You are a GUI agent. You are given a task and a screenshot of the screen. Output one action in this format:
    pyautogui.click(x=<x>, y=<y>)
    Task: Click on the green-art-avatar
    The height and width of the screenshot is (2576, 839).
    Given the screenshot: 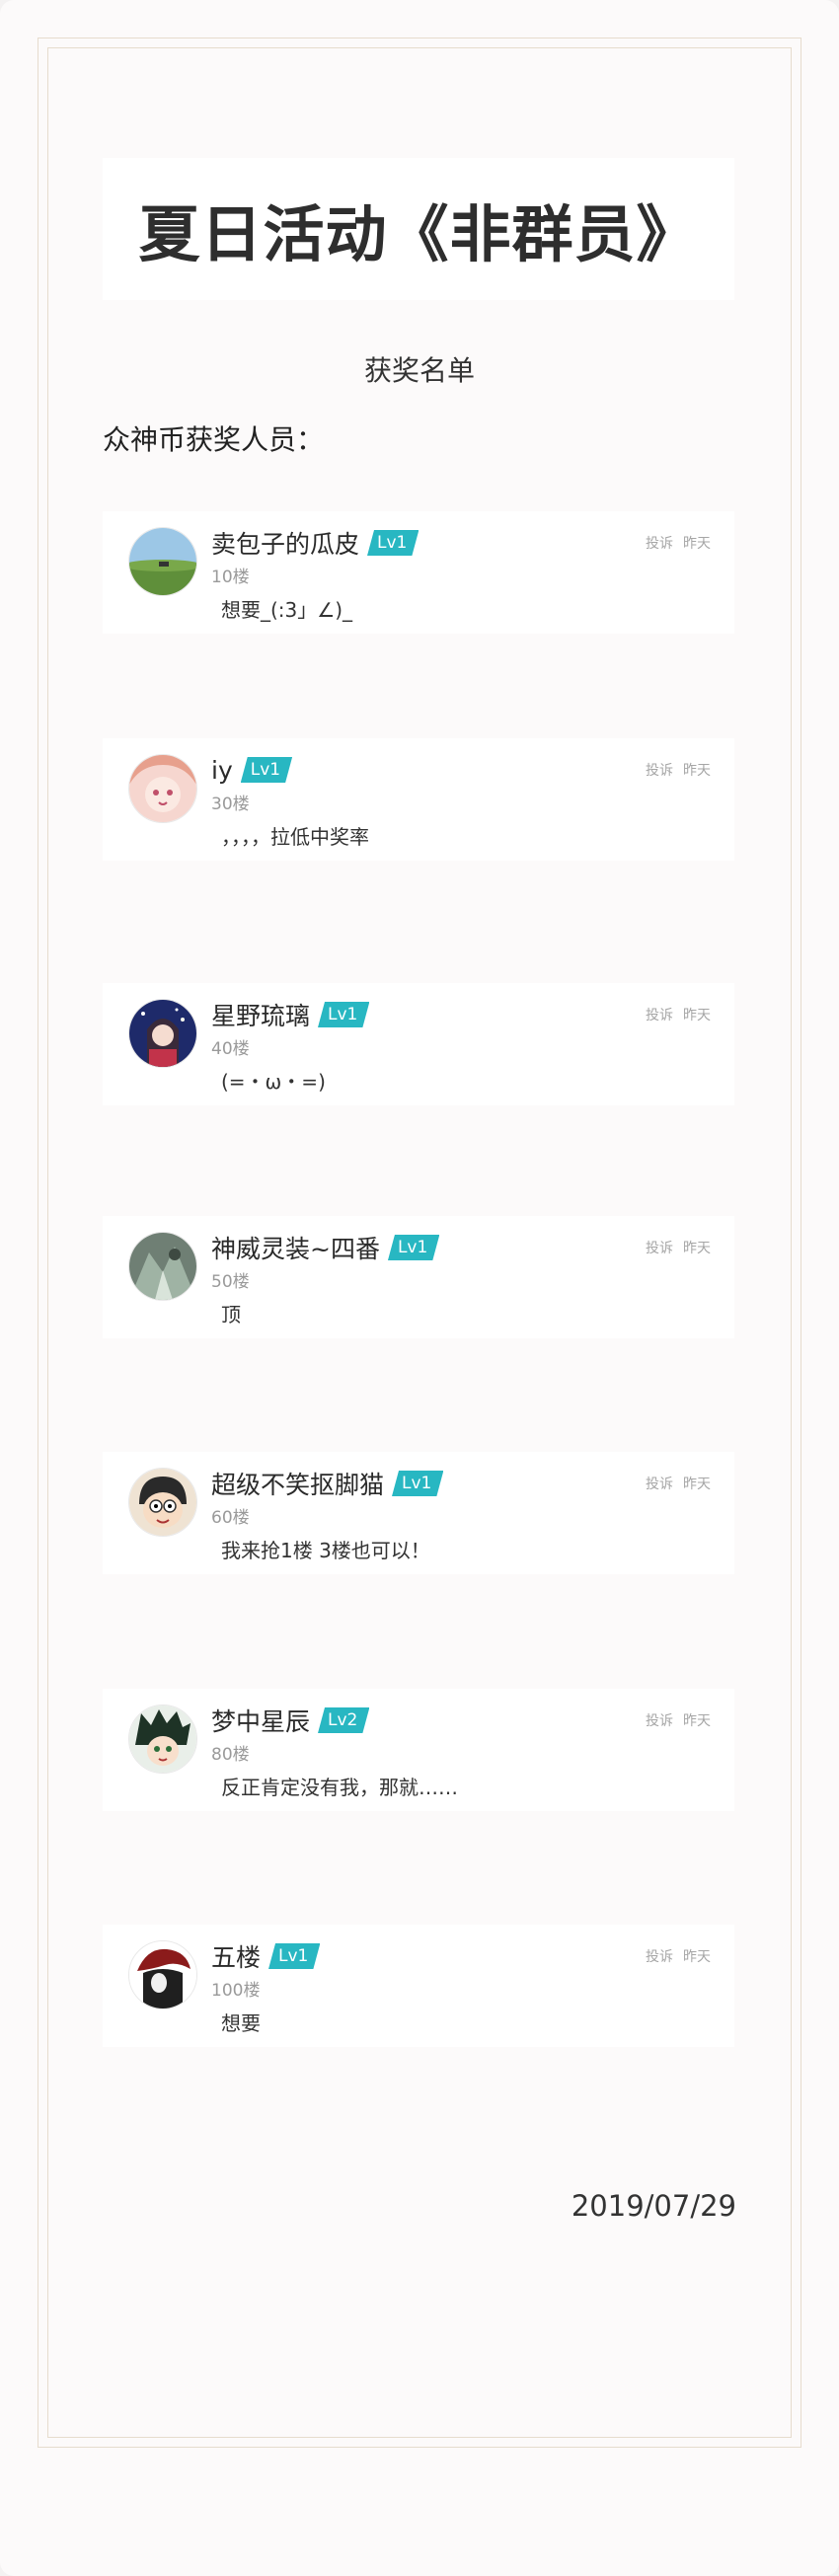 What is the action you would take?
    pyautogui.click(x=162, y=1266)
    